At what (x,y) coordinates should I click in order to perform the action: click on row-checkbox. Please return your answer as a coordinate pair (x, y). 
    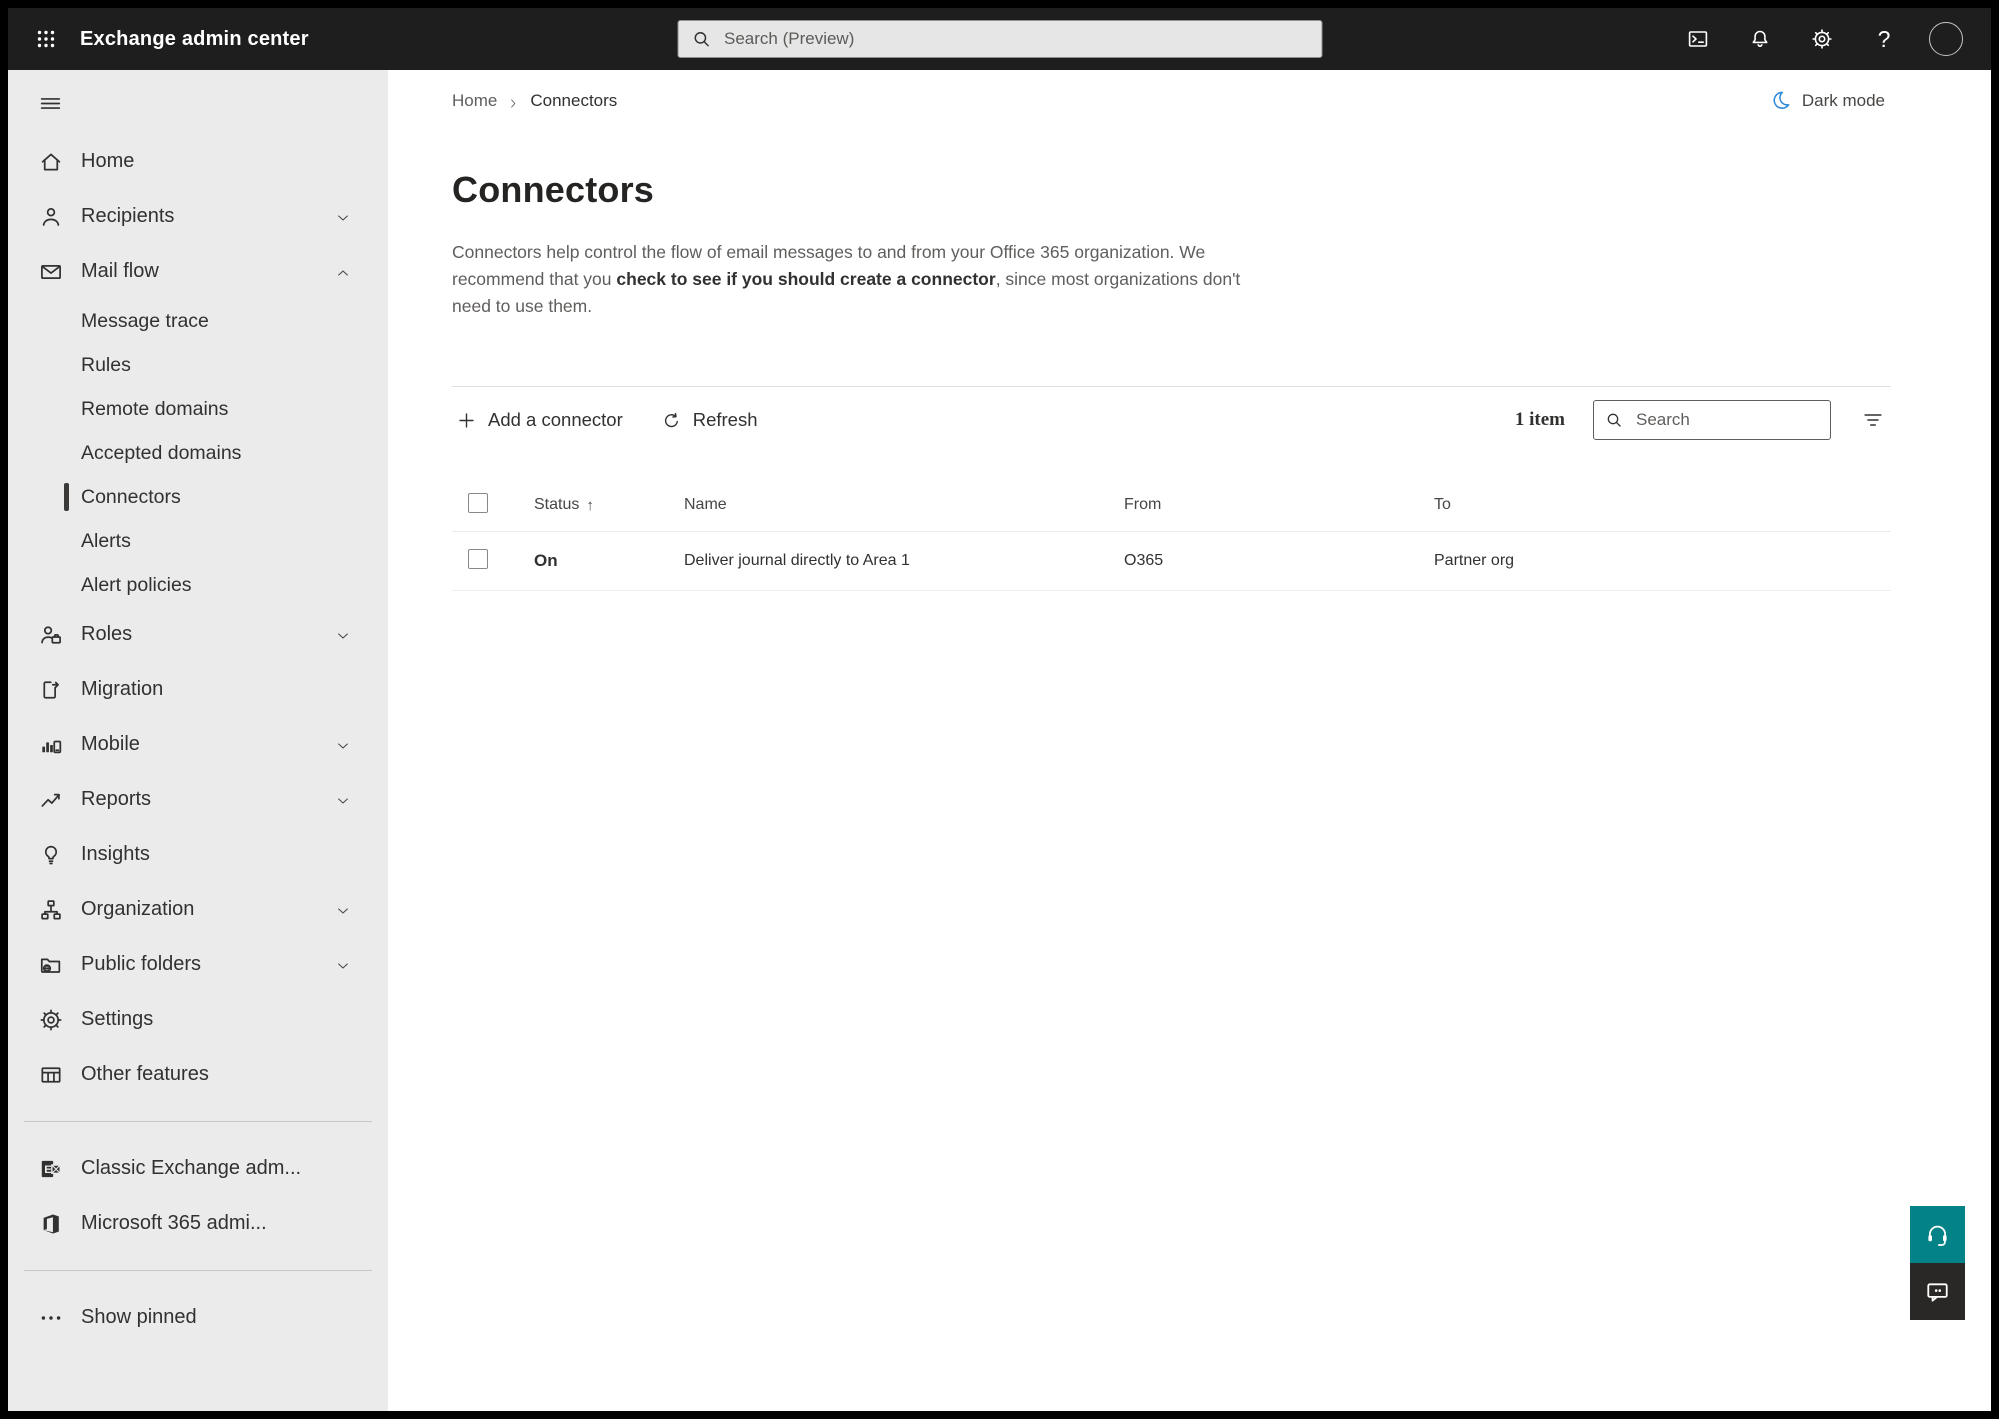
    Looking at the image, I should click on (478, 558).